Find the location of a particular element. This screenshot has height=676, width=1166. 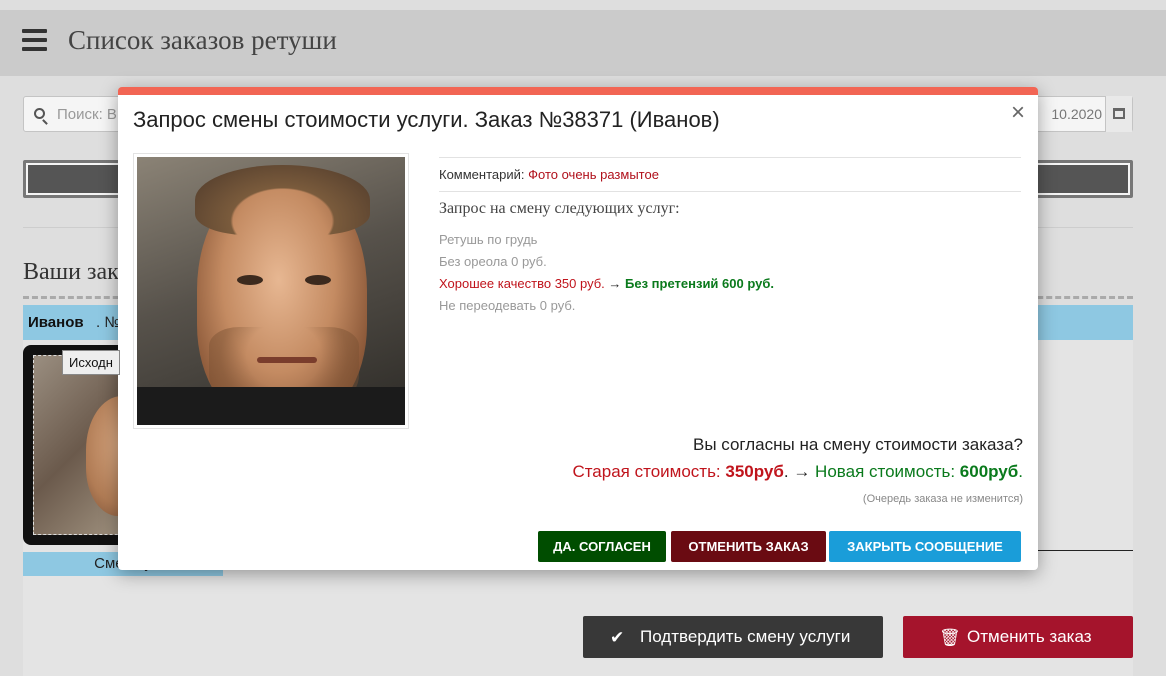

original-thumbnail is located at coordinates (78, 445).